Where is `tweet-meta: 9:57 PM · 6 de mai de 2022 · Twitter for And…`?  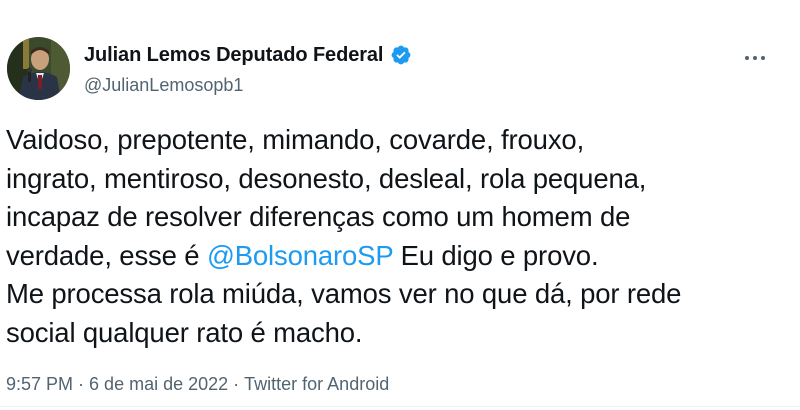
tweet-meta: 9:57 PM · 6 de mai de 2022 · Twitter for And… is located at coordinates (197, 384).